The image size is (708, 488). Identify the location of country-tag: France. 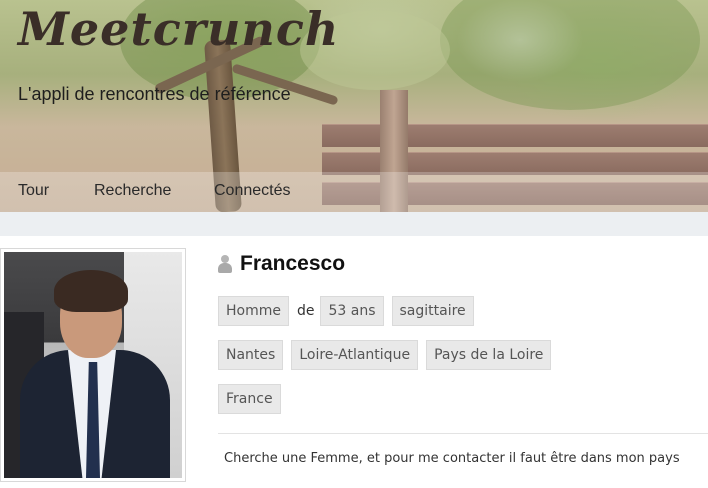
(249, 399).